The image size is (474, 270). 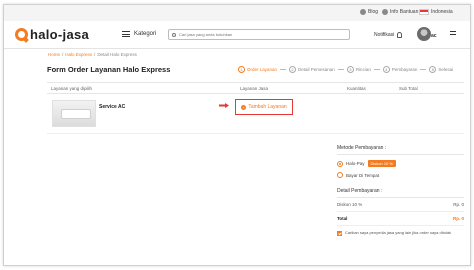 I want to click on notification-button: Notifikasi, so click(x=388, y=35).